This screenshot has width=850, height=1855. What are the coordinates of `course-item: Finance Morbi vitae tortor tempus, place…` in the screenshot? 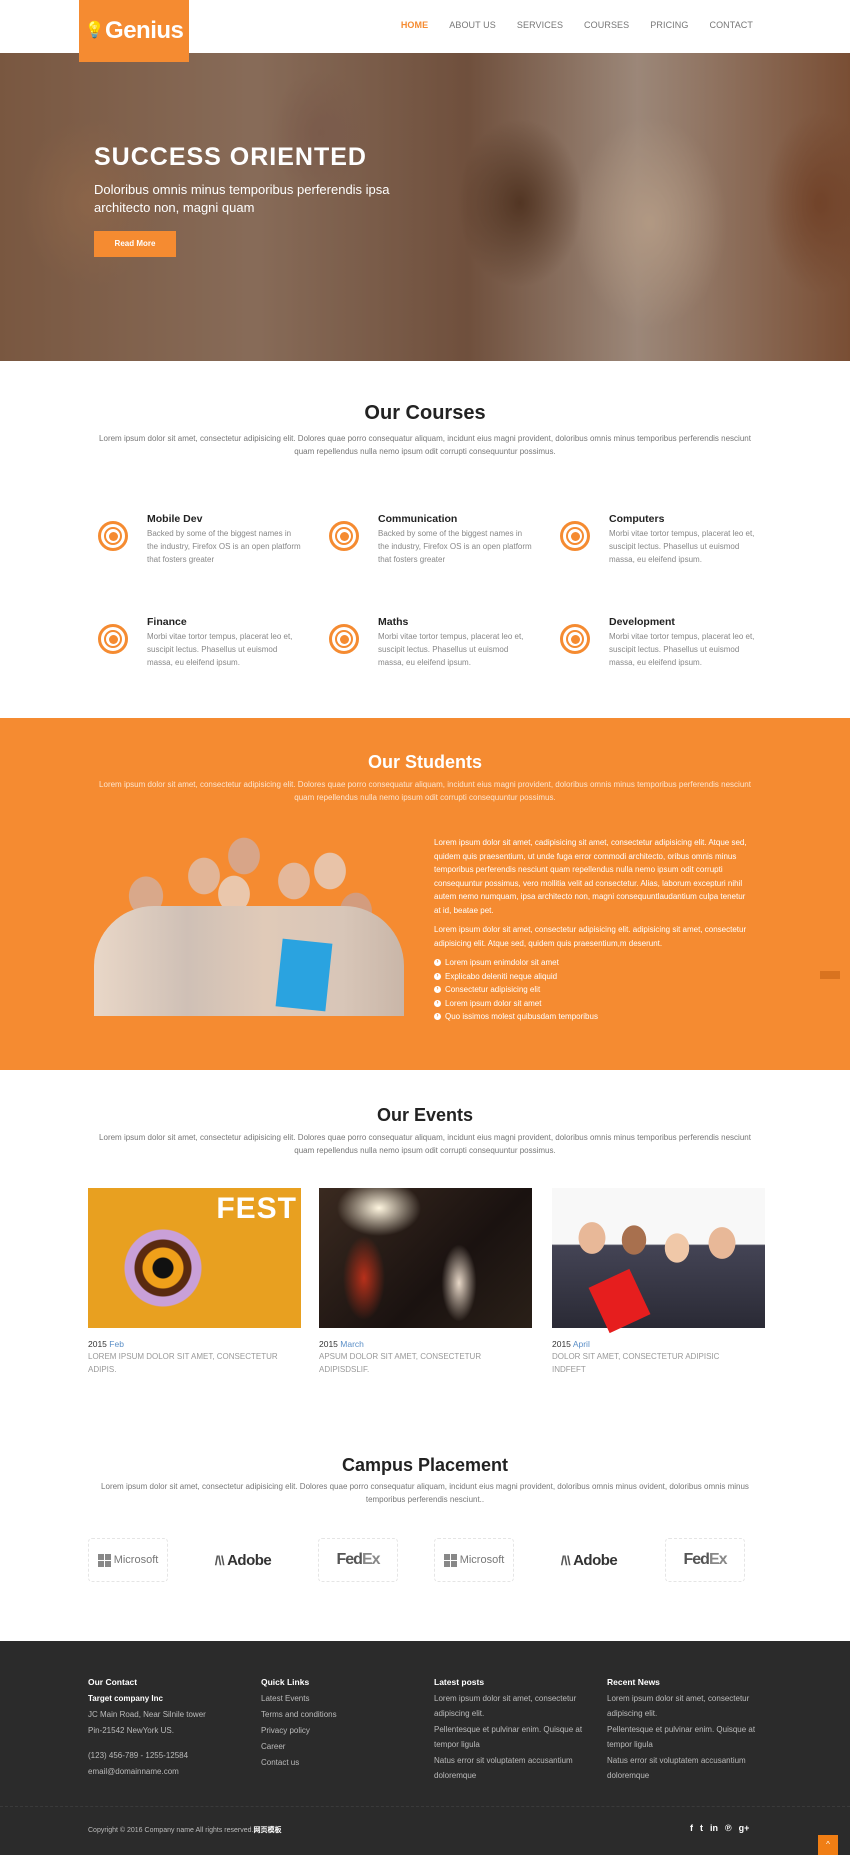 It's located at (198, 642).